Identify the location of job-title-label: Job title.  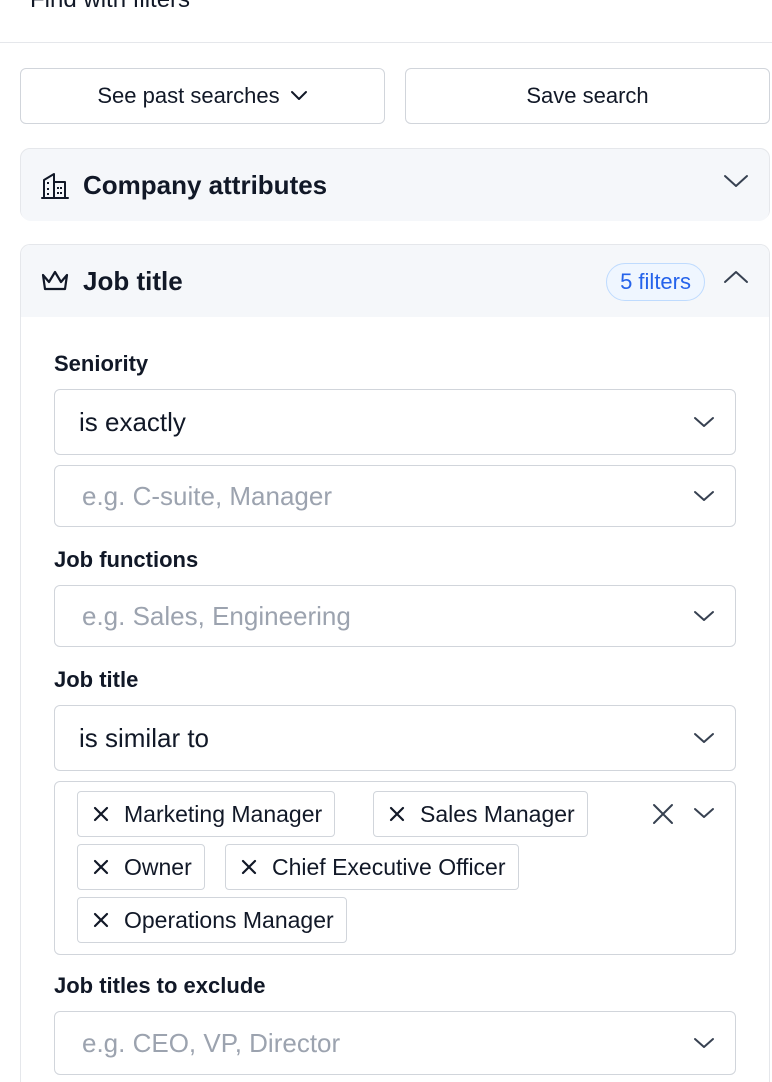
(96, 679).